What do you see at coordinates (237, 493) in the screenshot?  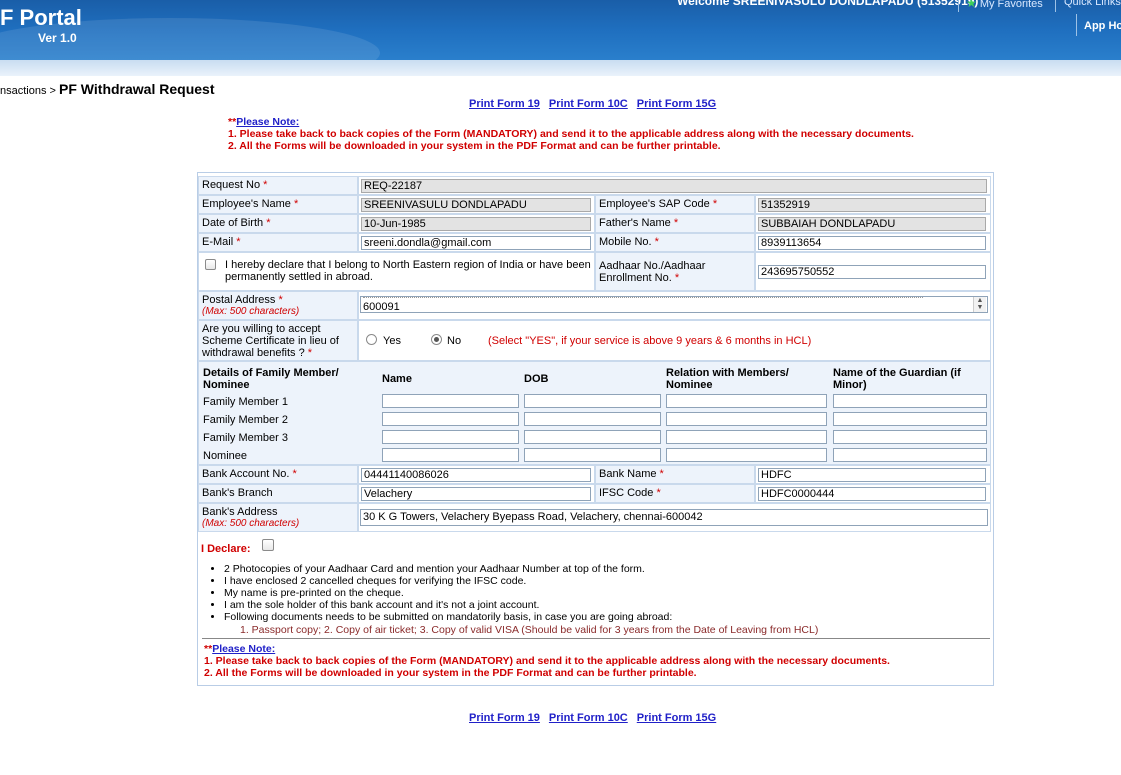 I see `branch-label: Bank's Branch` at bounding box center [237, 493].